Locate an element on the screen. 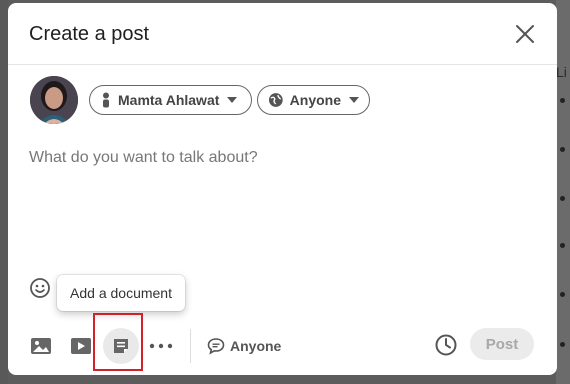  comment-control-button: Anyone is located at coordinates (244, 346).